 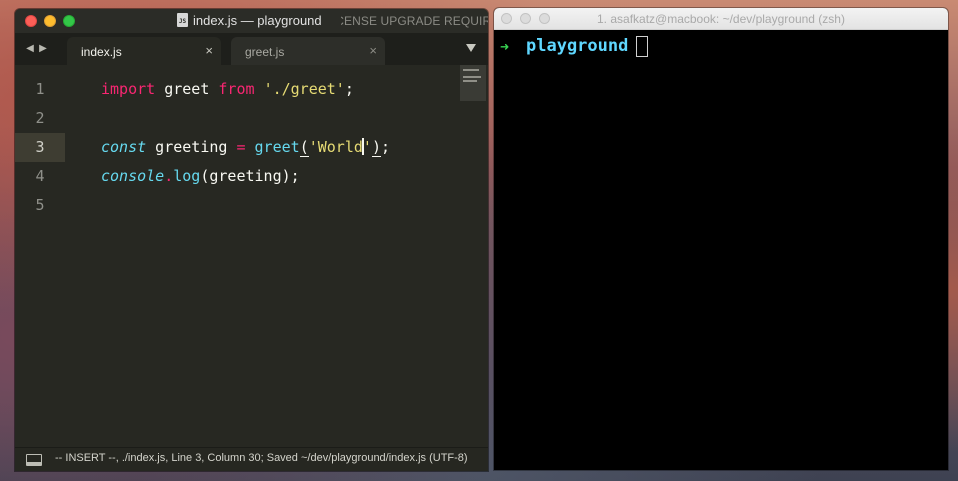 I want to click on license-notice: LICENSE UPGRADE REQUIRED, so click(x=406, y=21).